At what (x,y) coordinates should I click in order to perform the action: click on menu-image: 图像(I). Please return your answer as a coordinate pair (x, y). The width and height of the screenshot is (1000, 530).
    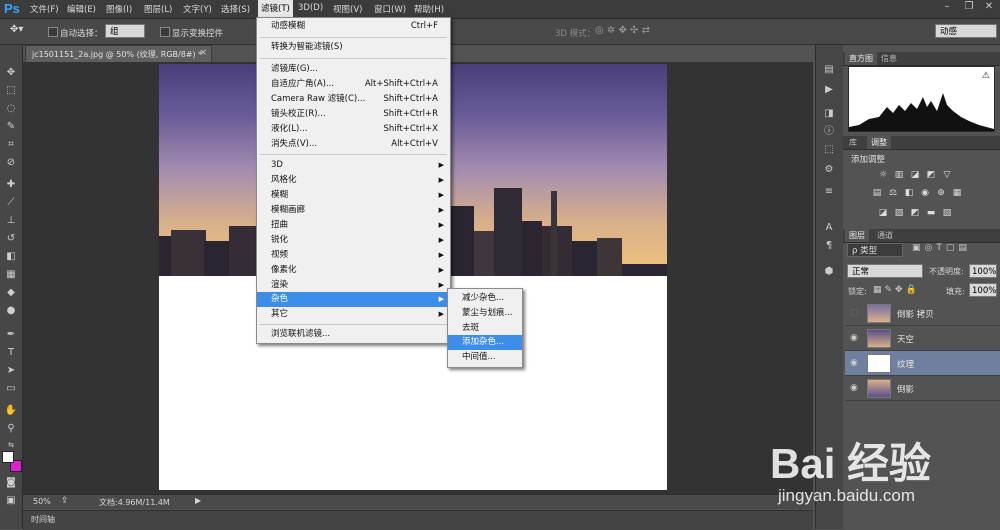
    Looking at the image, I should click on (119, 9).